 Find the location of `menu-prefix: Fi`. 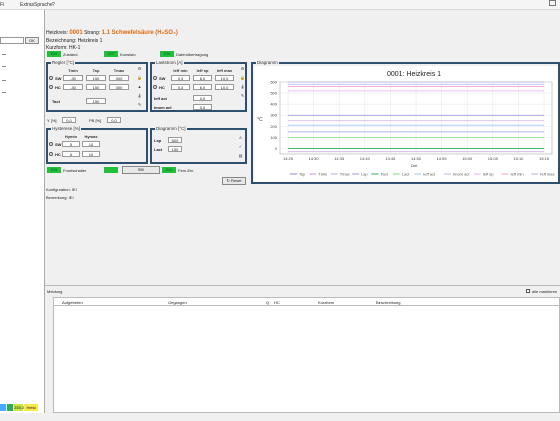

menu-prefix: Fi is located at coordinates (2, 5).